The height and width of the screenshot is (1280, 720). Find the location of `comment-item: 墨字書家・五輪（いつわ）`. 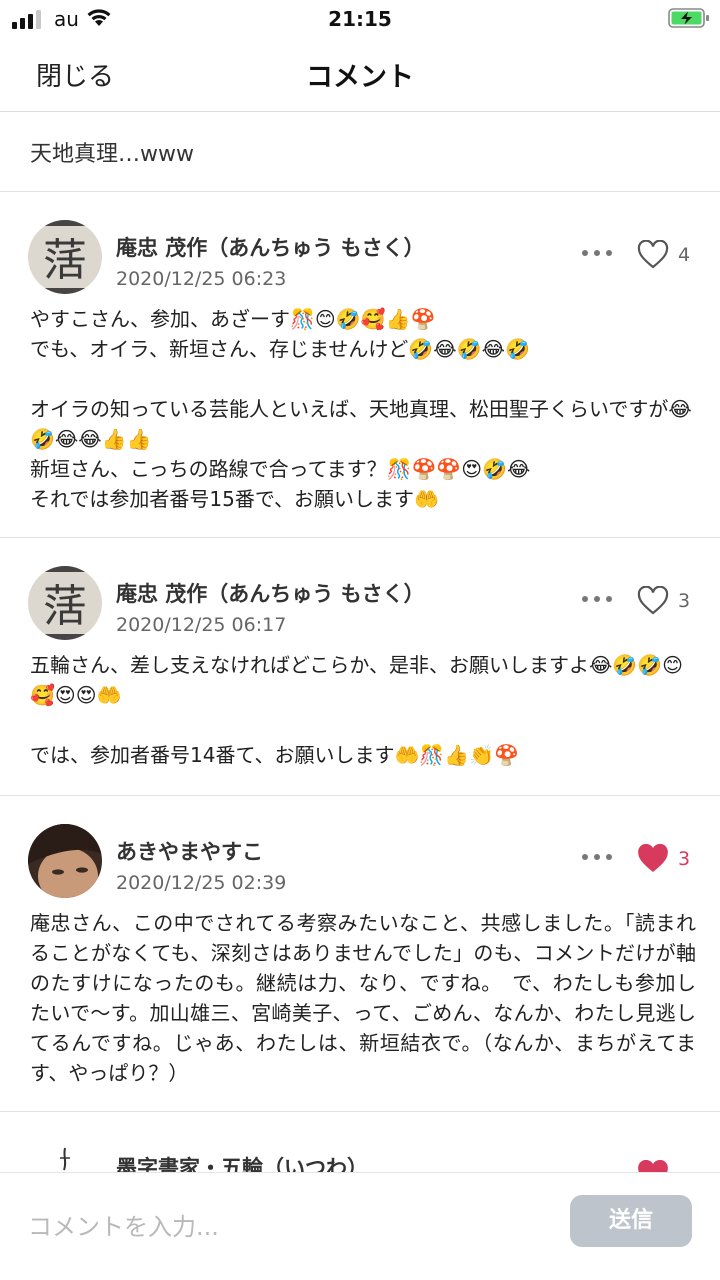

comment-item: 墨字書家・五輪（いつわ） is located at coordinates (360, 1142).